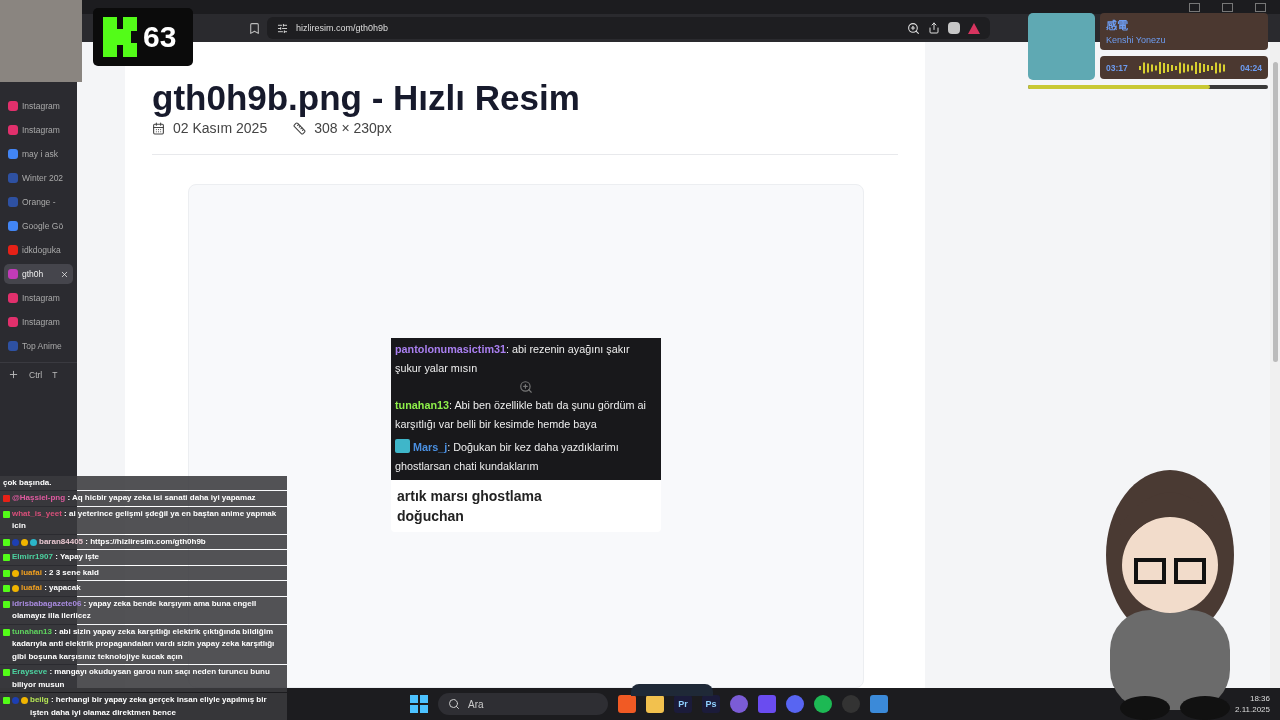 This screenshot has height=720, width=1280. What do you see at coordinates (628, 28) in the screenshot?
I see `address-bar: hizliresim.com/gth0h9b` at bounding box center [628, 28].